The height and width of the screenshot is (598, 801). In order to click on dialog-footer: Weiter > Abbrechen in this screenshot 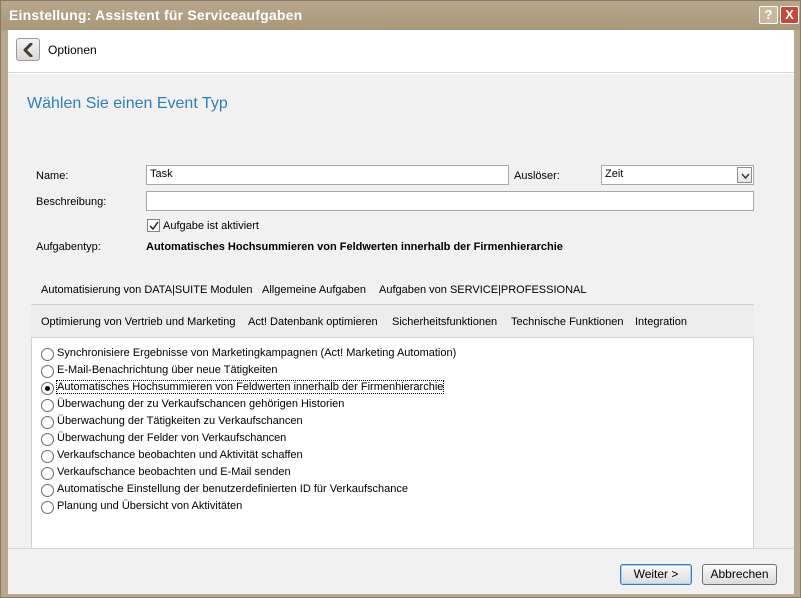, I will do `click(401, 571)`.